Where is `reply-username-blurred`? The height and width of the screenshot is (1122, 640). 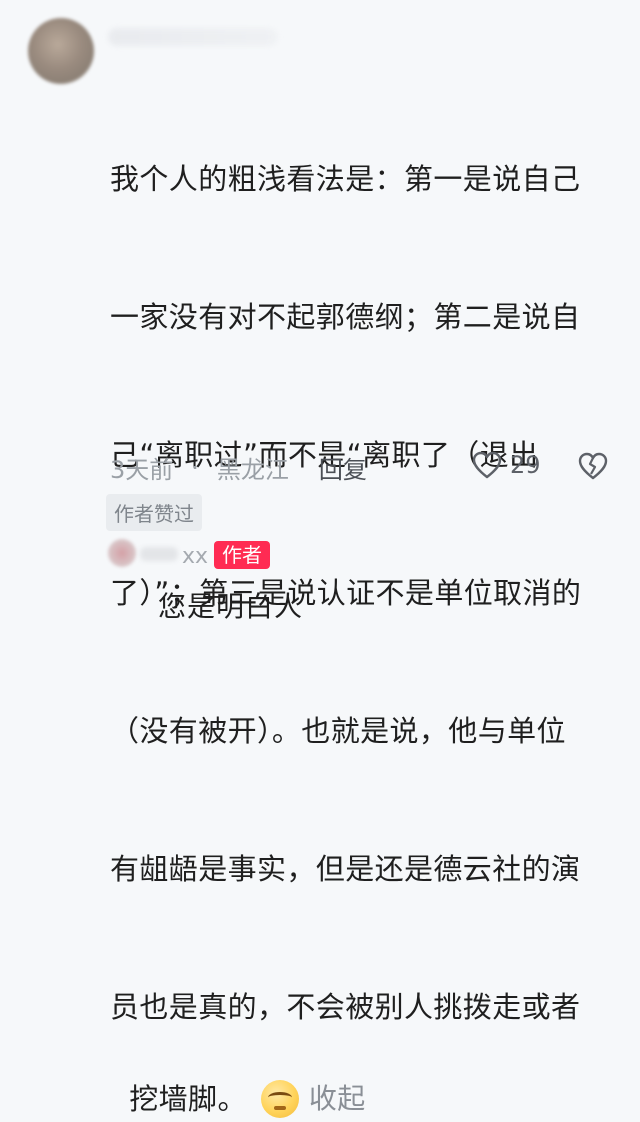
reply-username-blurred is located at coordinates (159, 554).